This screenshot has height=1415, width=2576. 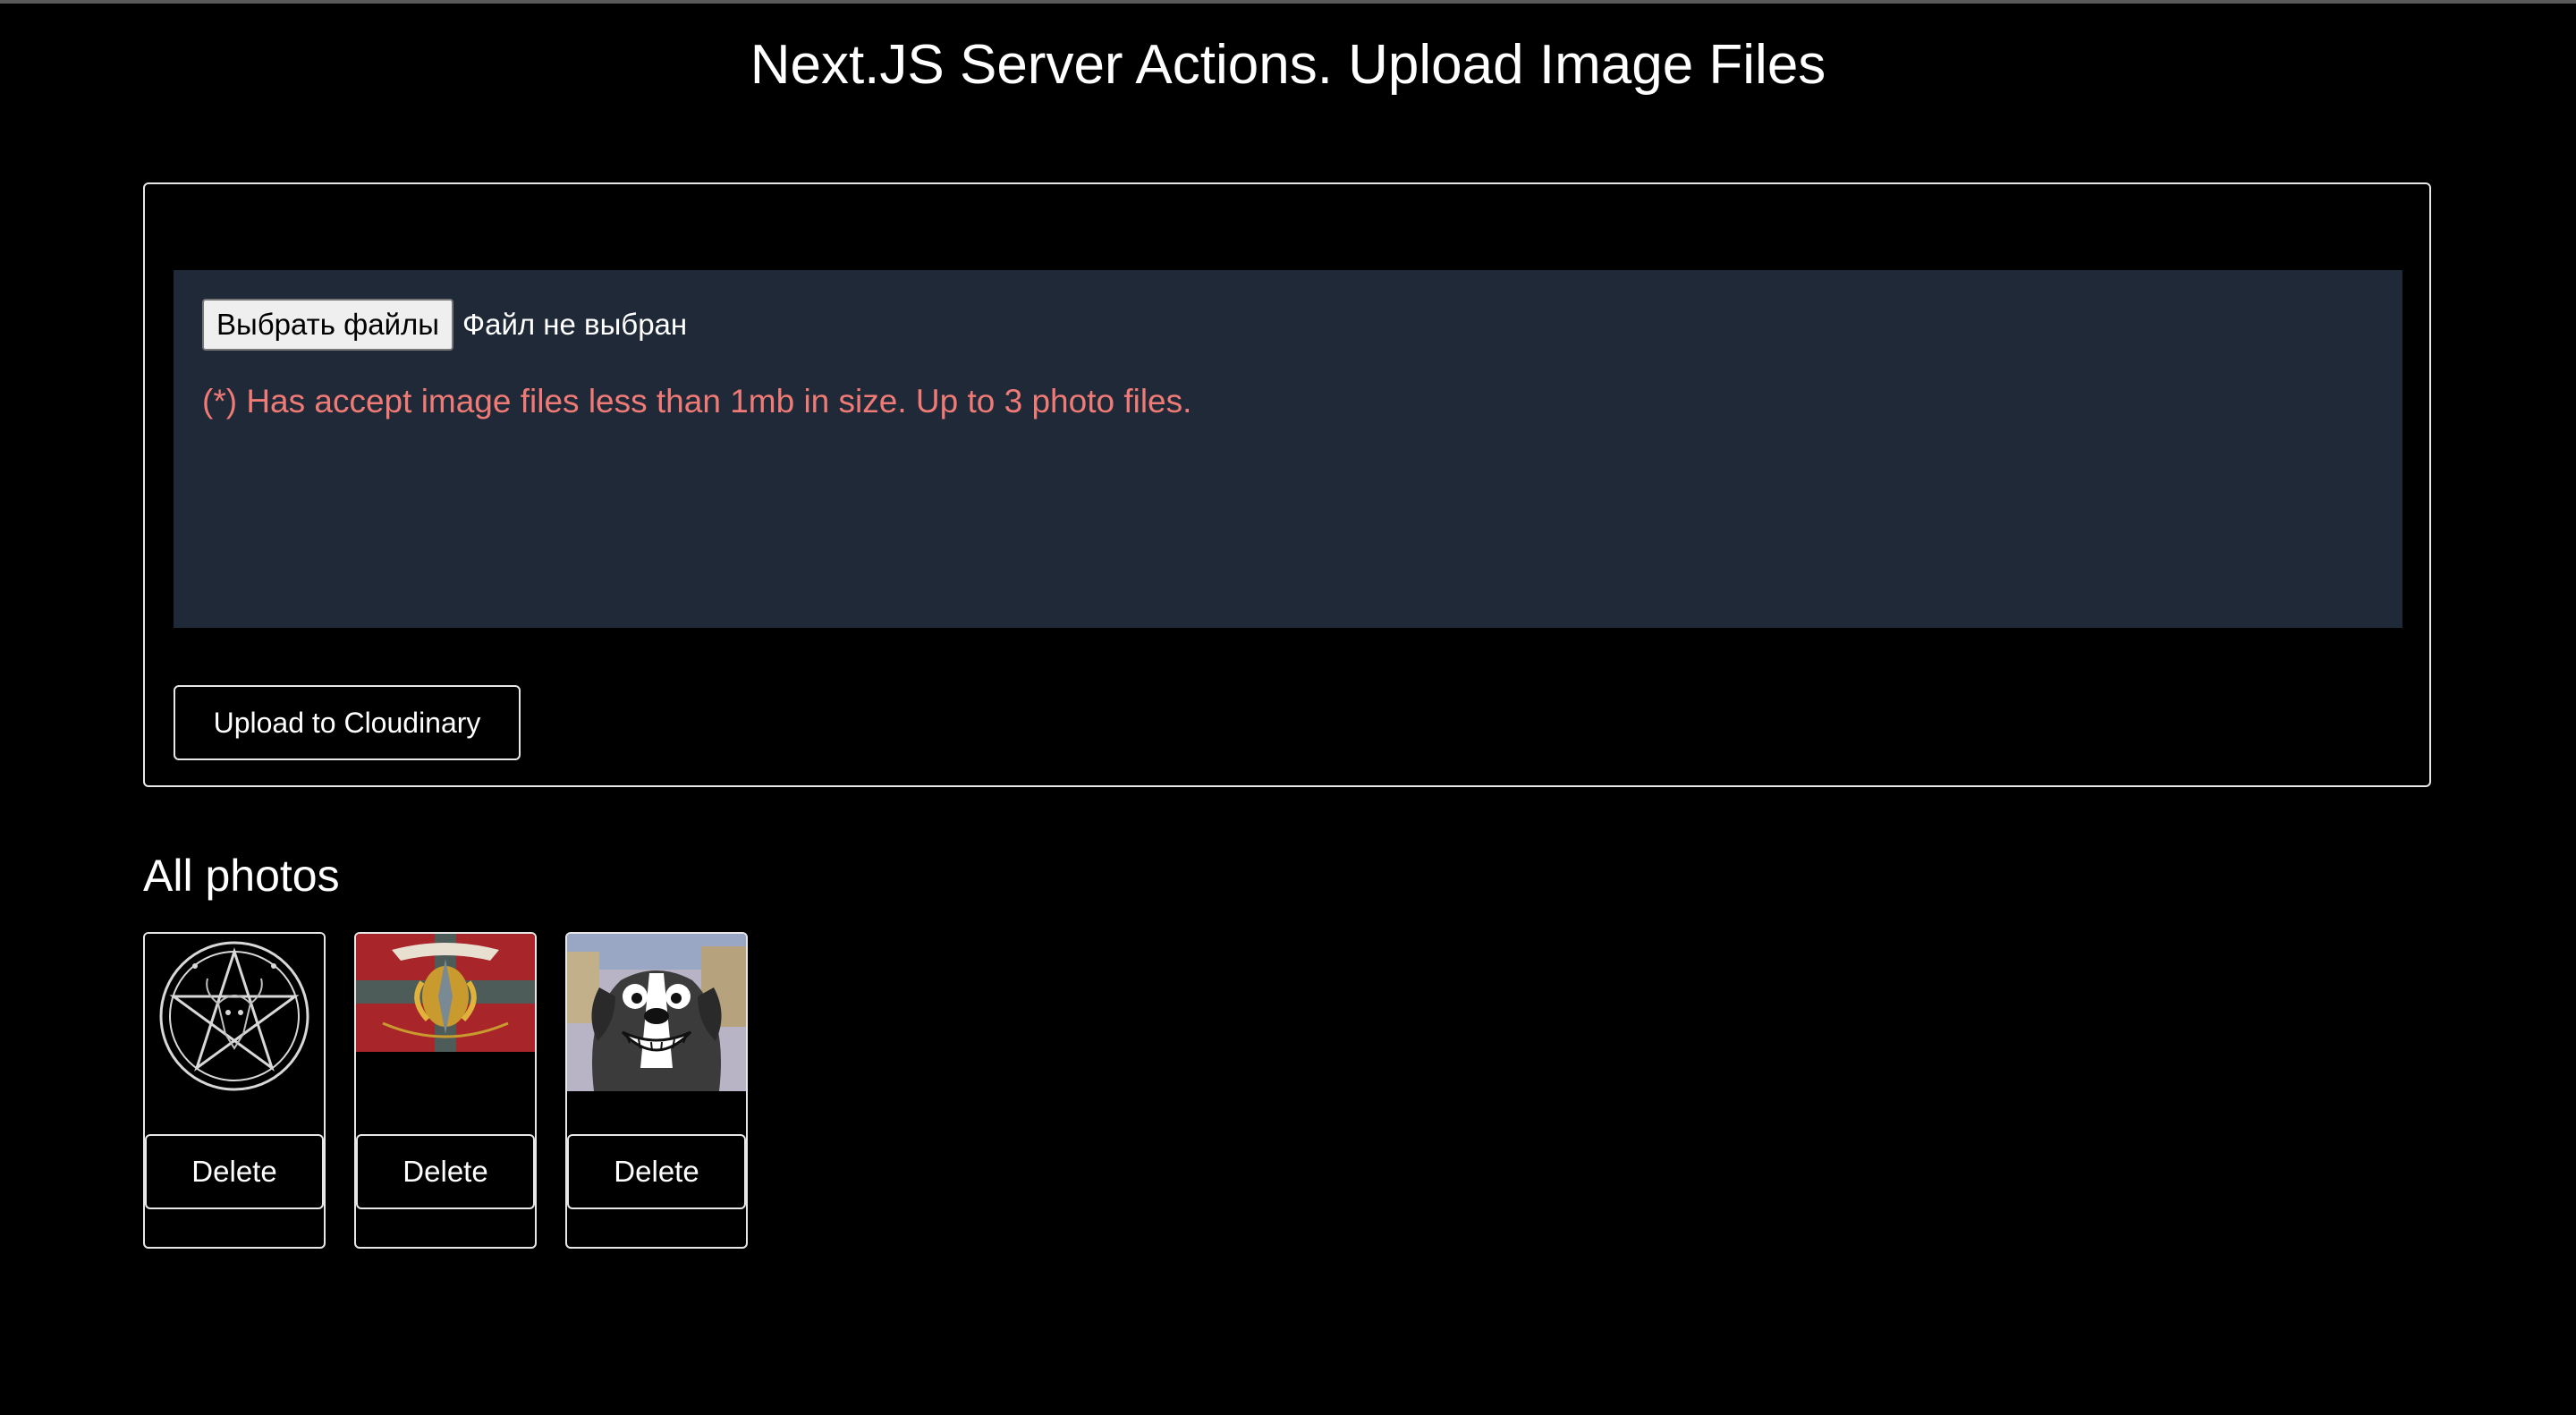 I want to click on military-emblem-icon, so click(x=445, y=993).